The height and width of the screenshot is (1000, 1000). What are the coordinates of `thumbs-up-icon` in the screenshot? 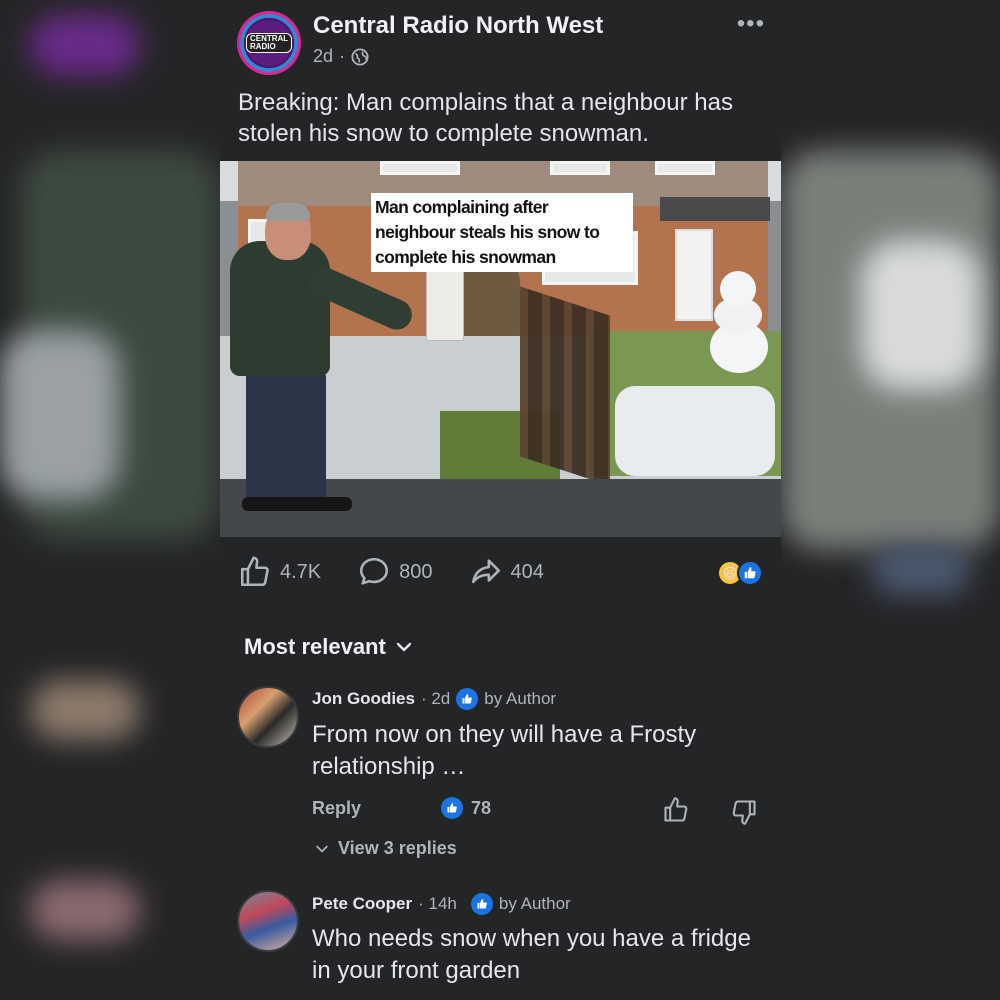 It's located at (254, 571).